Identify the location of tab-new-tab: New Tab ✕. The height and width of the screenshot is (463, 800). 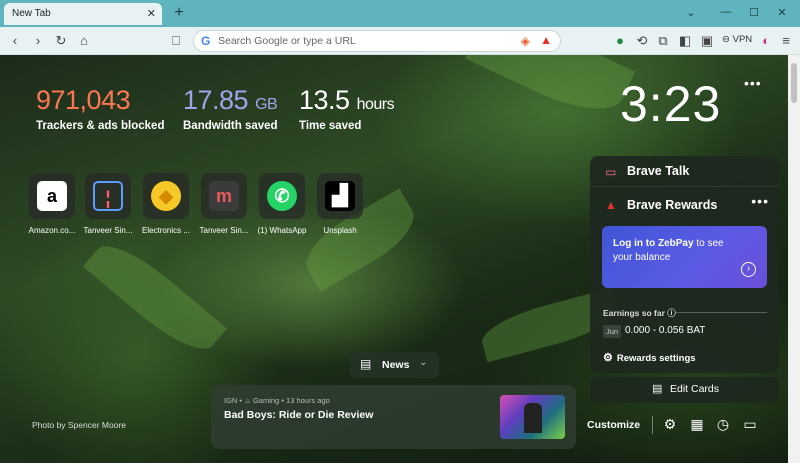
(83, 14).